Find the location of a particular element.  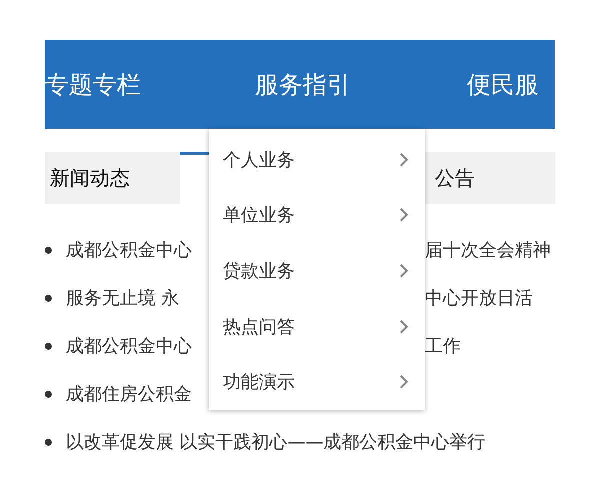

news-link: 届十次全会精神 is located at coordinates (488, 250).